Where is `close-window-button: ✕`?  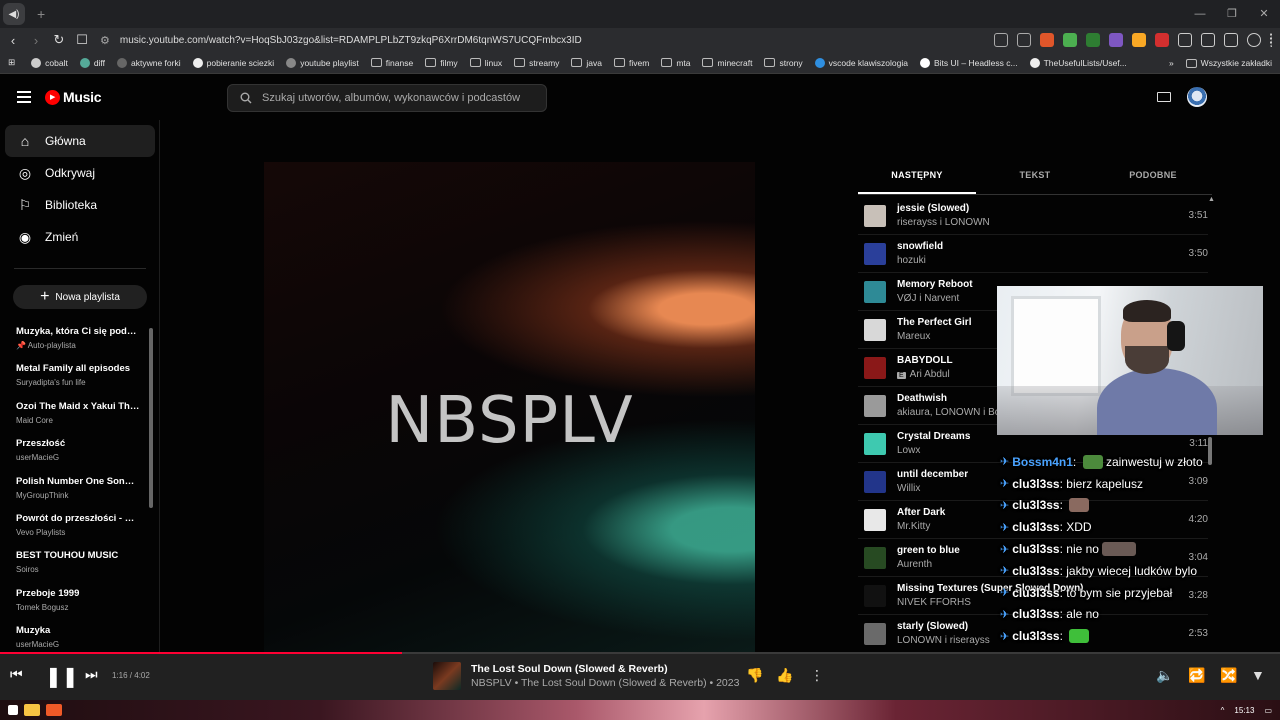 close-window-button: ✕ is located at coordinates (1264, 14).